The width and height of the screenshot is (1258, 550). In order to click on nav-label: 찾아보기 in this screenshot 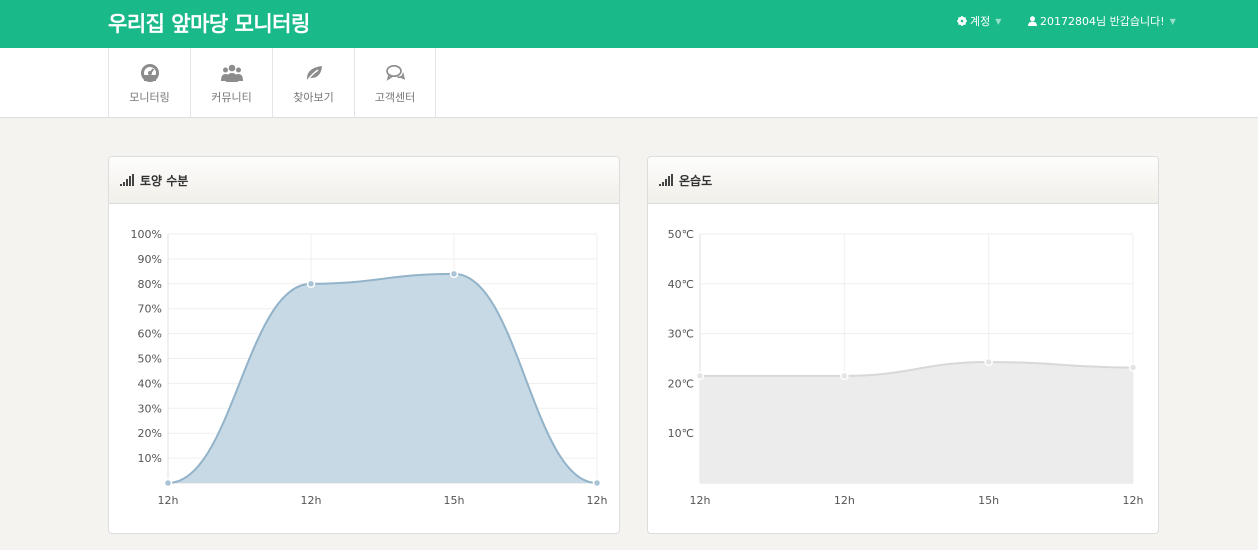, I will do `click(313, 97)`.